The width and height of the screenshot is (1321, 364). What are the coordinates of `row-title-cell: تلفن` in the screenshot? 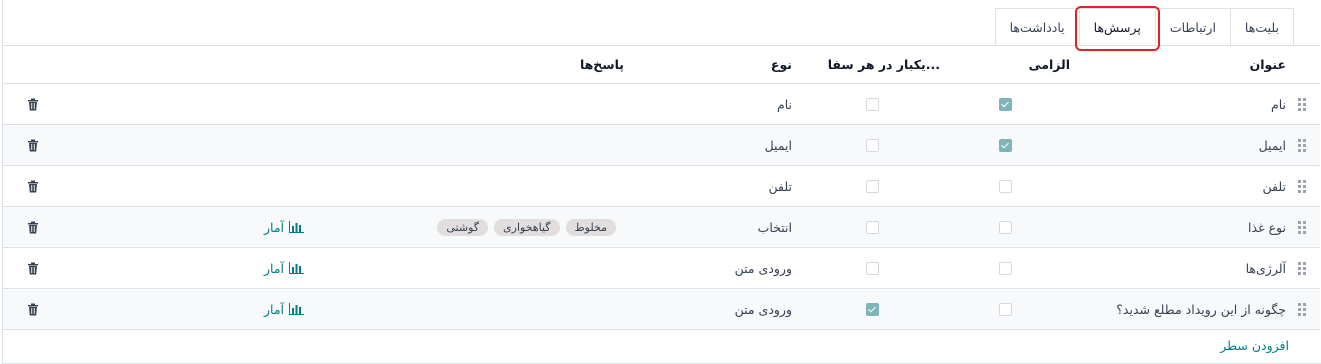 It's located at (1195, 186).